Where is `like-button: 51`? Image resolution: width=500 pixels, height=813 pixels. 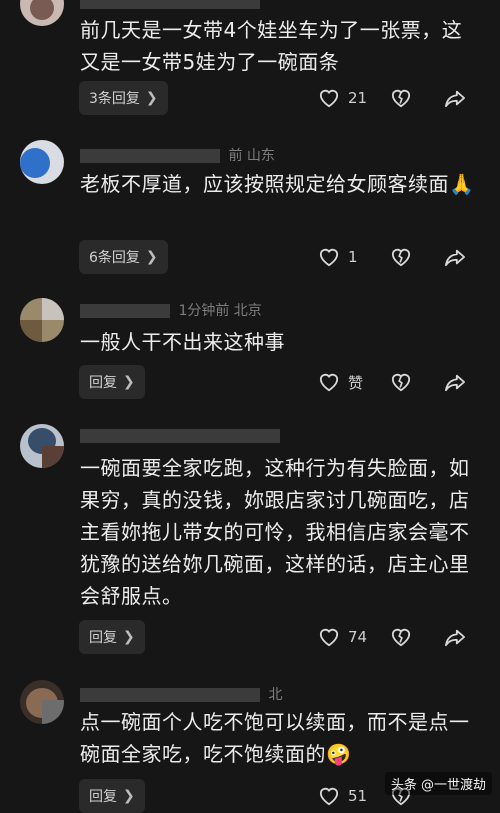
like-button: 51 is located at coordinates (354, 796).